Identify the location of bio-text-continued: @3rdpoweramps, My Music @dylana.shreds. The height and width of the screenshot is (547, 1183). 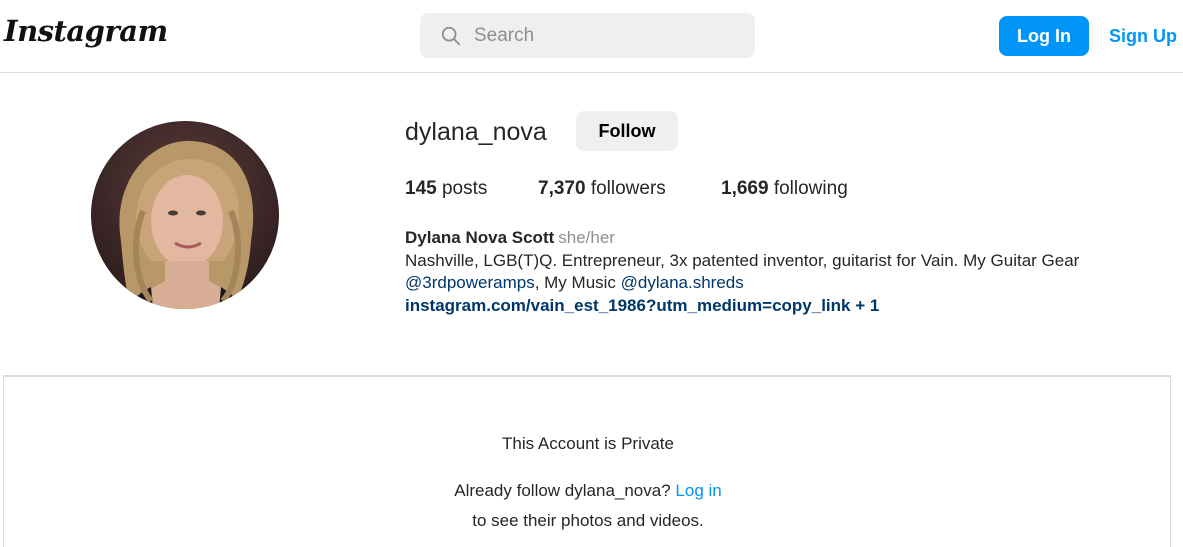
(574, 283).